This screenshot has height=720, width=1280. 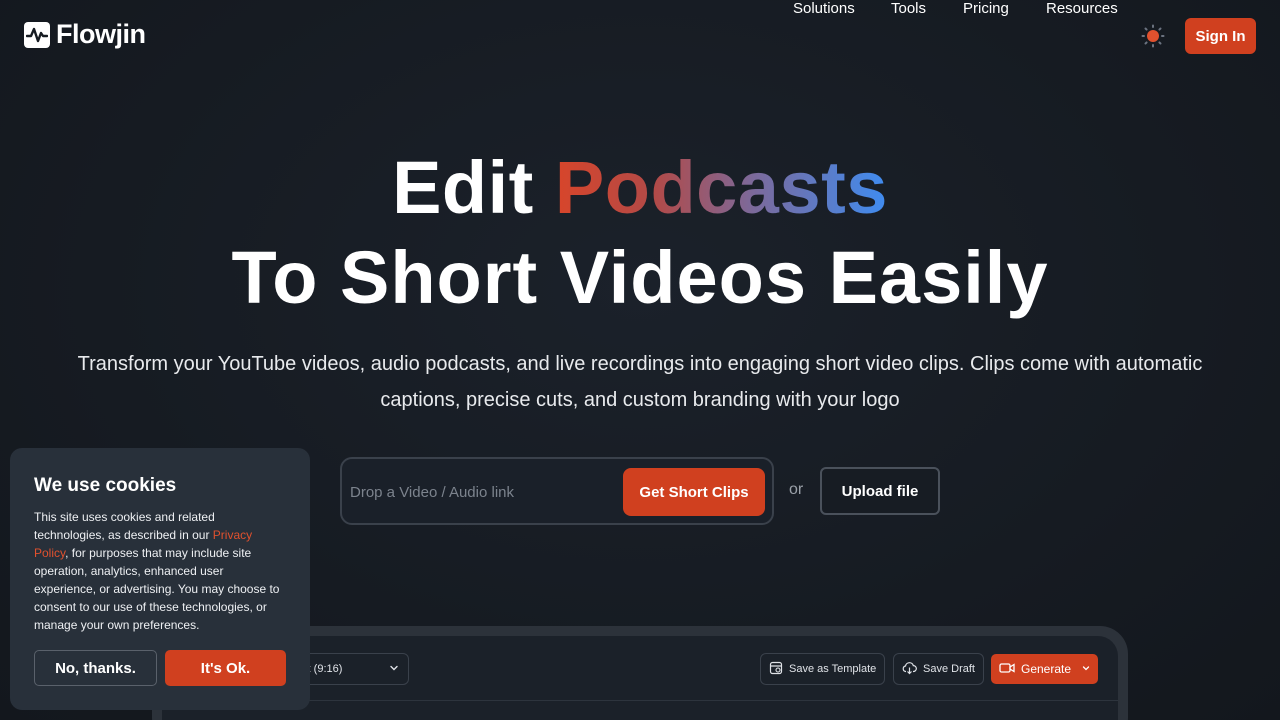 I want to click on save-as-template-label: Save as Template, so click(x=833, y=669).